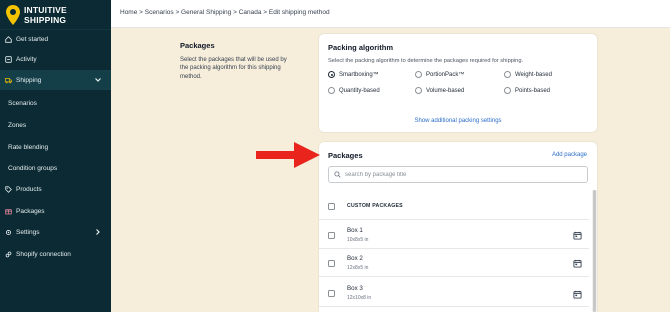 This screenshot has width=670, height=312. I want to click on package-icon, so click(8, 211).